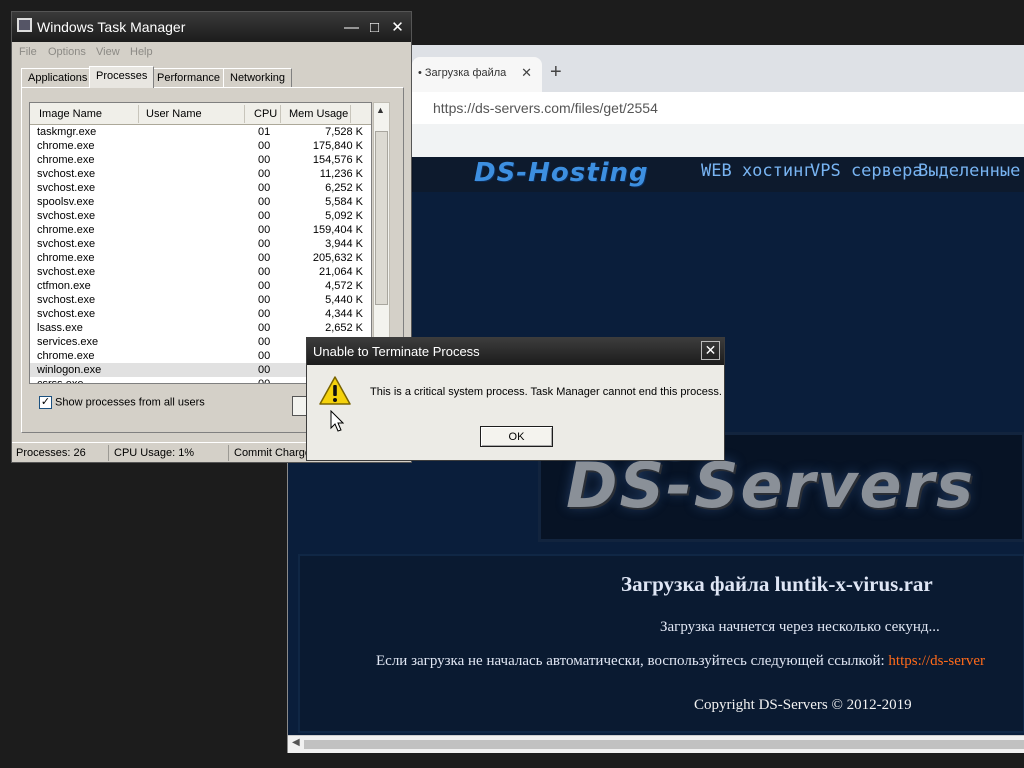 This screenshot has width=1024, height=768. I want to click on menu-help: Help, so click(141, 52).